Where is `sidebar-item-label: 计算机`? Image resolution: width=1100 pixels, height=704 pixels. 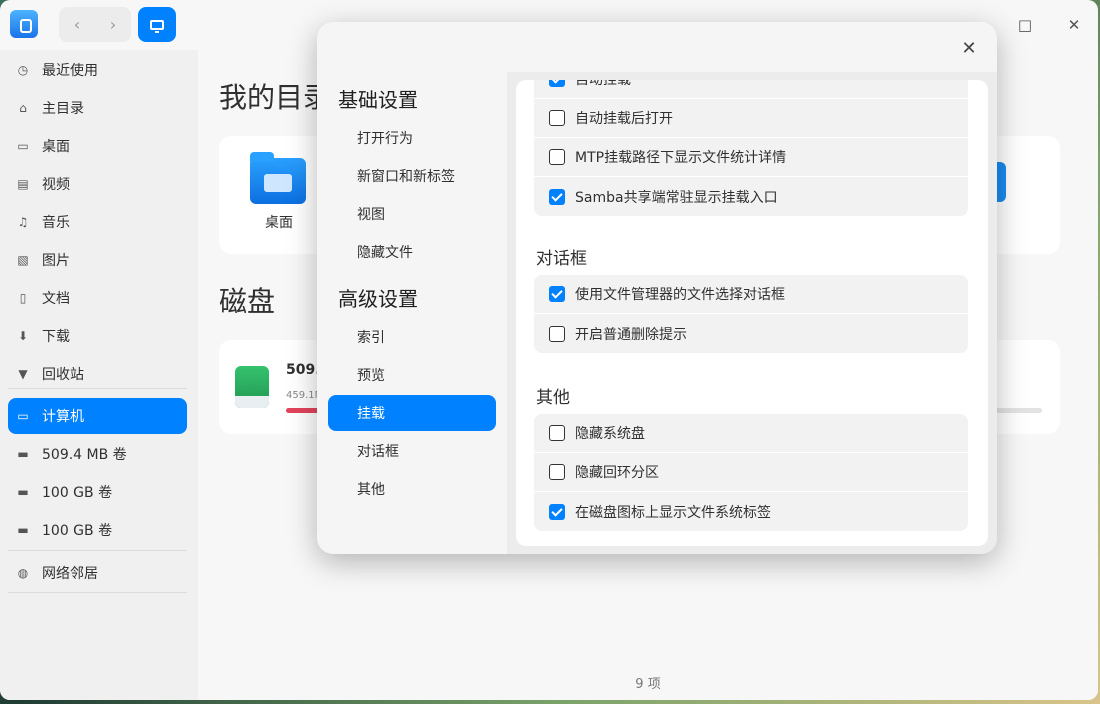 sidebar-item-label: 计算机 is located at coordinates (63, 417).